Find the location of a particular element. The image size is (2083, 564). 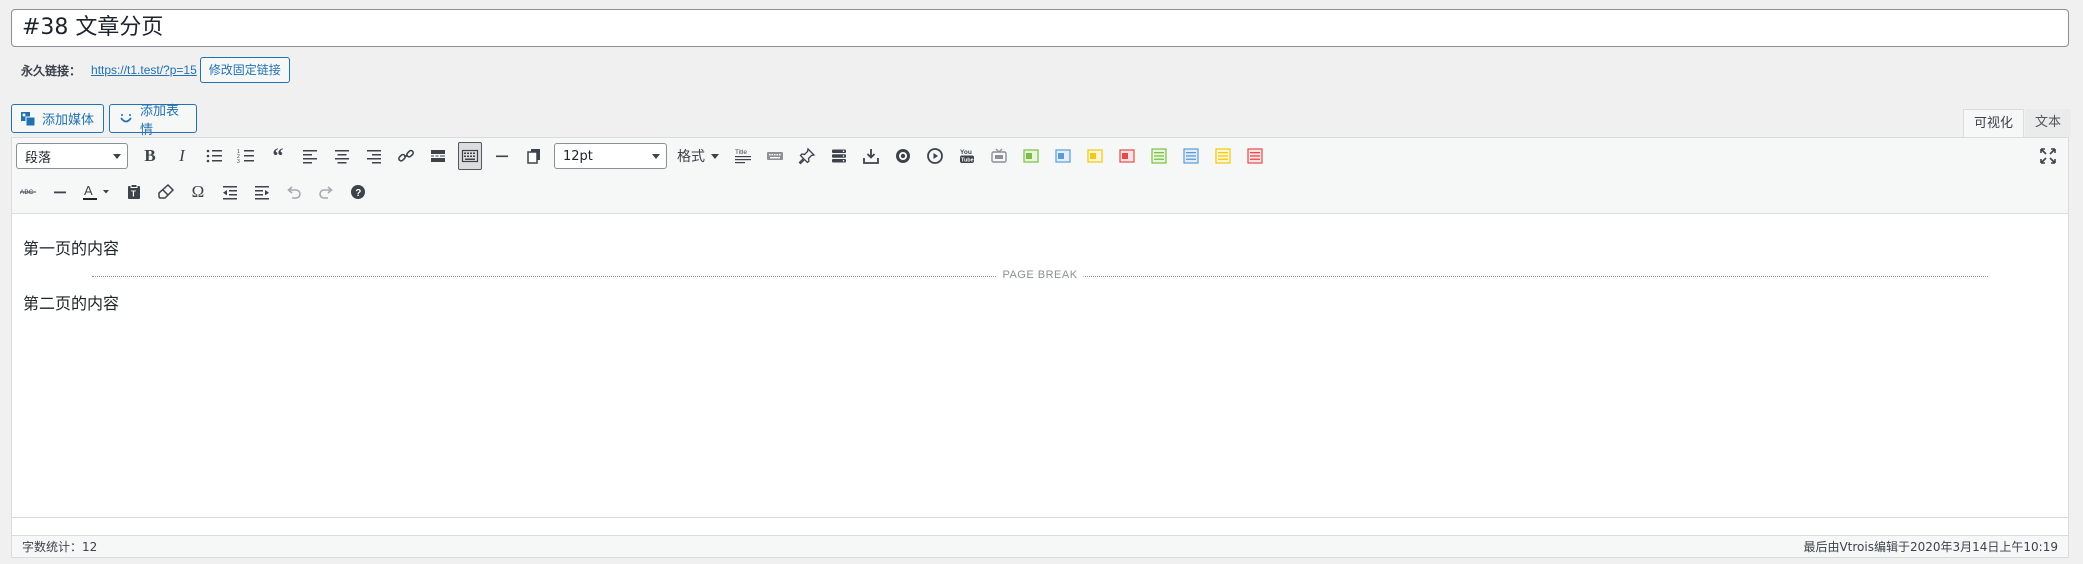

yellow-list-icon is located at coordinates (1223, 156).